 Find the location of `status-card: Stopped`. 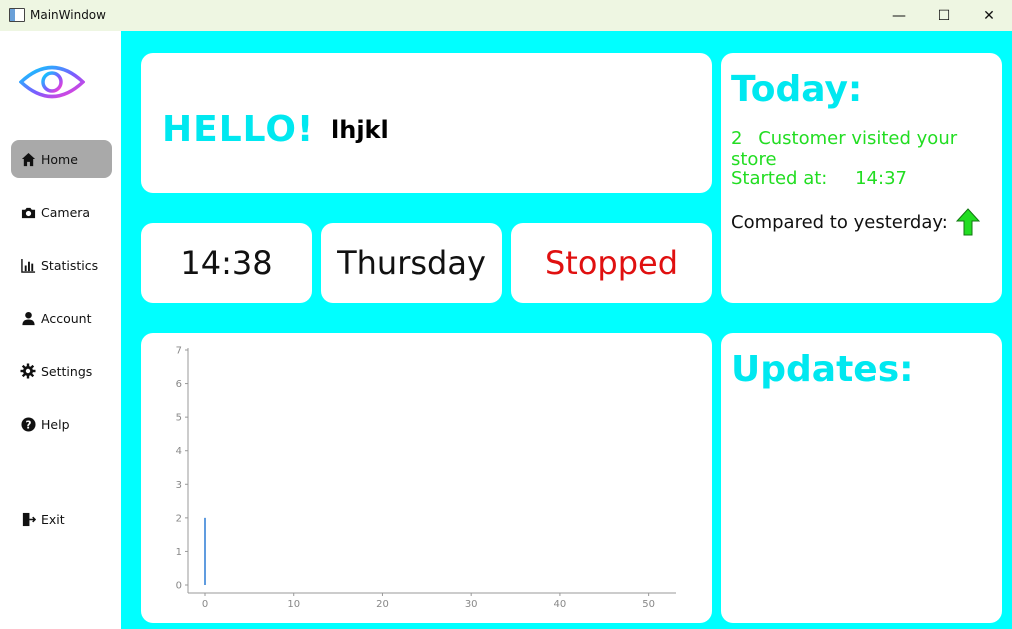

status-card: Stopped is located at coordinates (611, 263).